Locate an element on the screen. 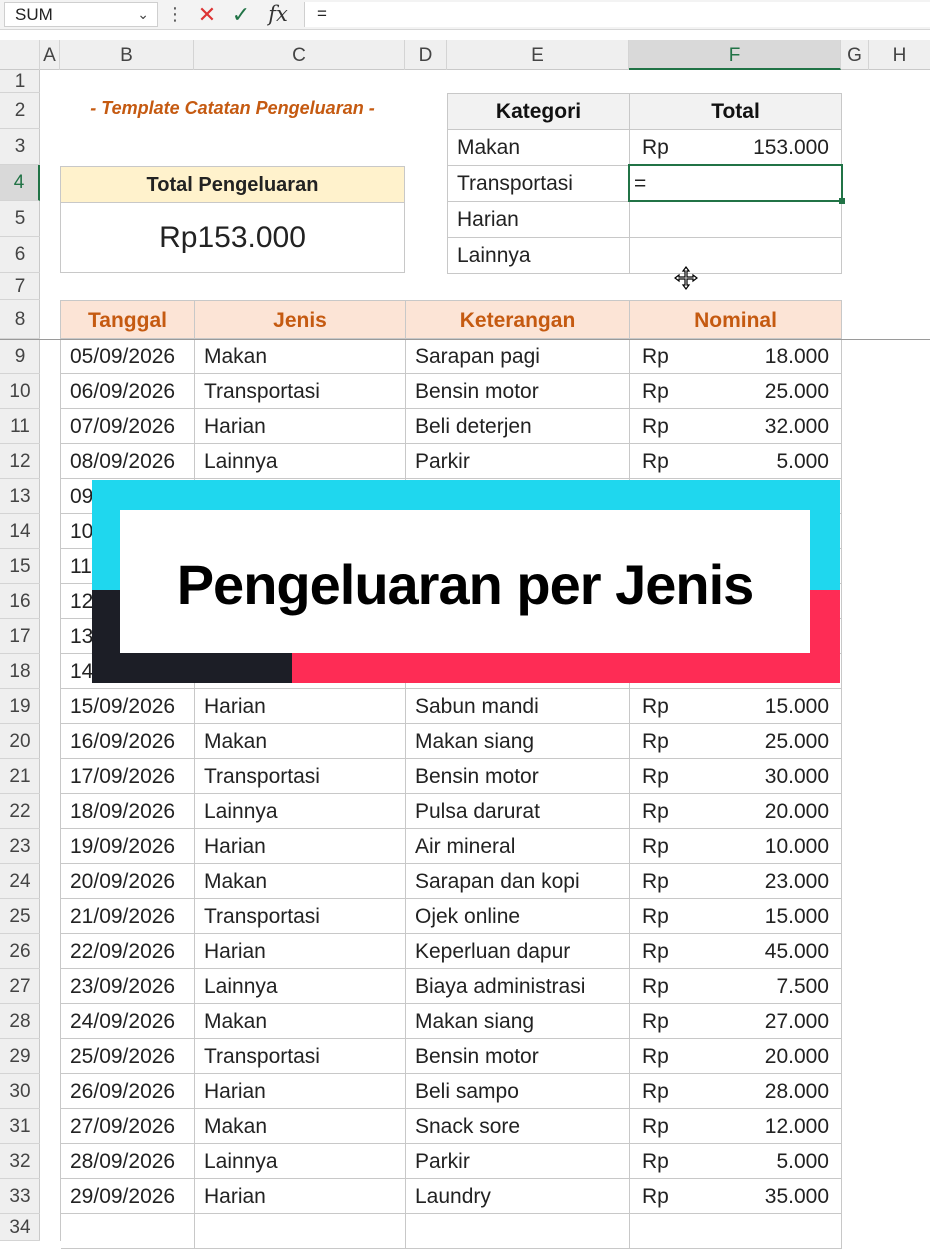  expense-description-cell: Ojek online is located at coordinates (518, 916).